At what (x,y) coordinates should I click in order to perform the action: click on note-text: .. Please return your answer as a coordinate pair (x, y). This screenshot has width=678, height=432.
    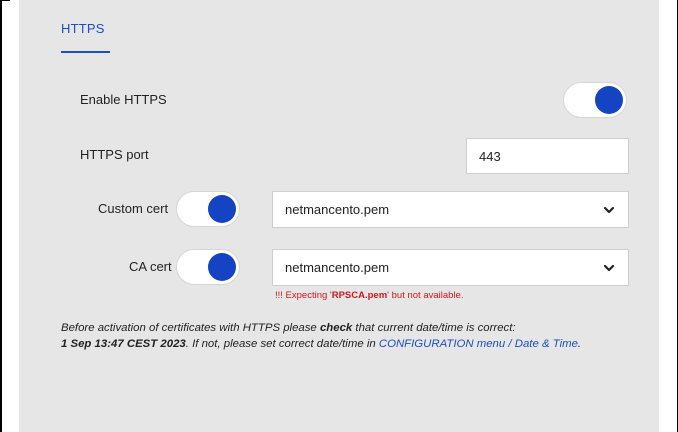
    Looking at the image, I should click on (579, 344).